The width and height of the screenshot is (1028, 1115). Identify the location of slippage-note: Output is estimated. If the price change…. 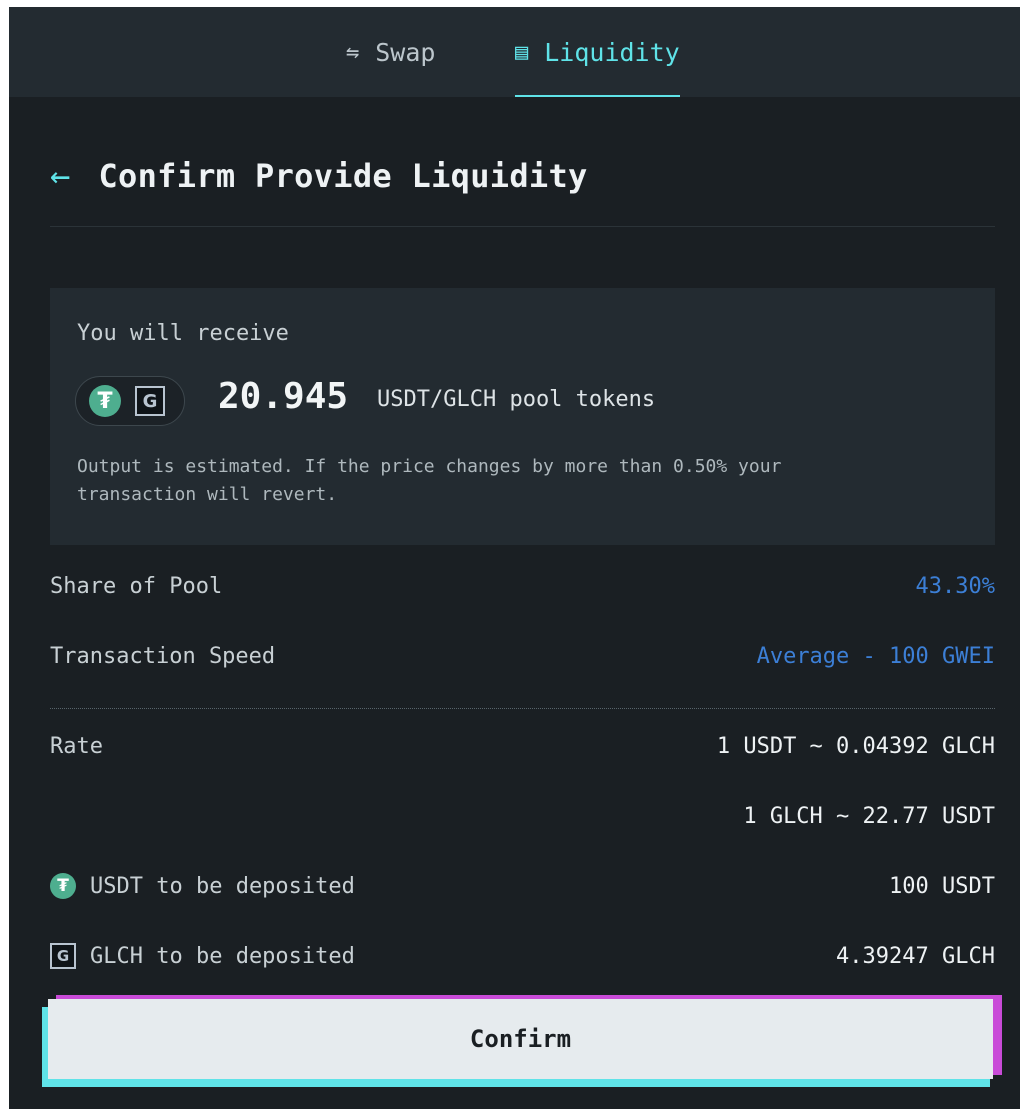
(429, 480).